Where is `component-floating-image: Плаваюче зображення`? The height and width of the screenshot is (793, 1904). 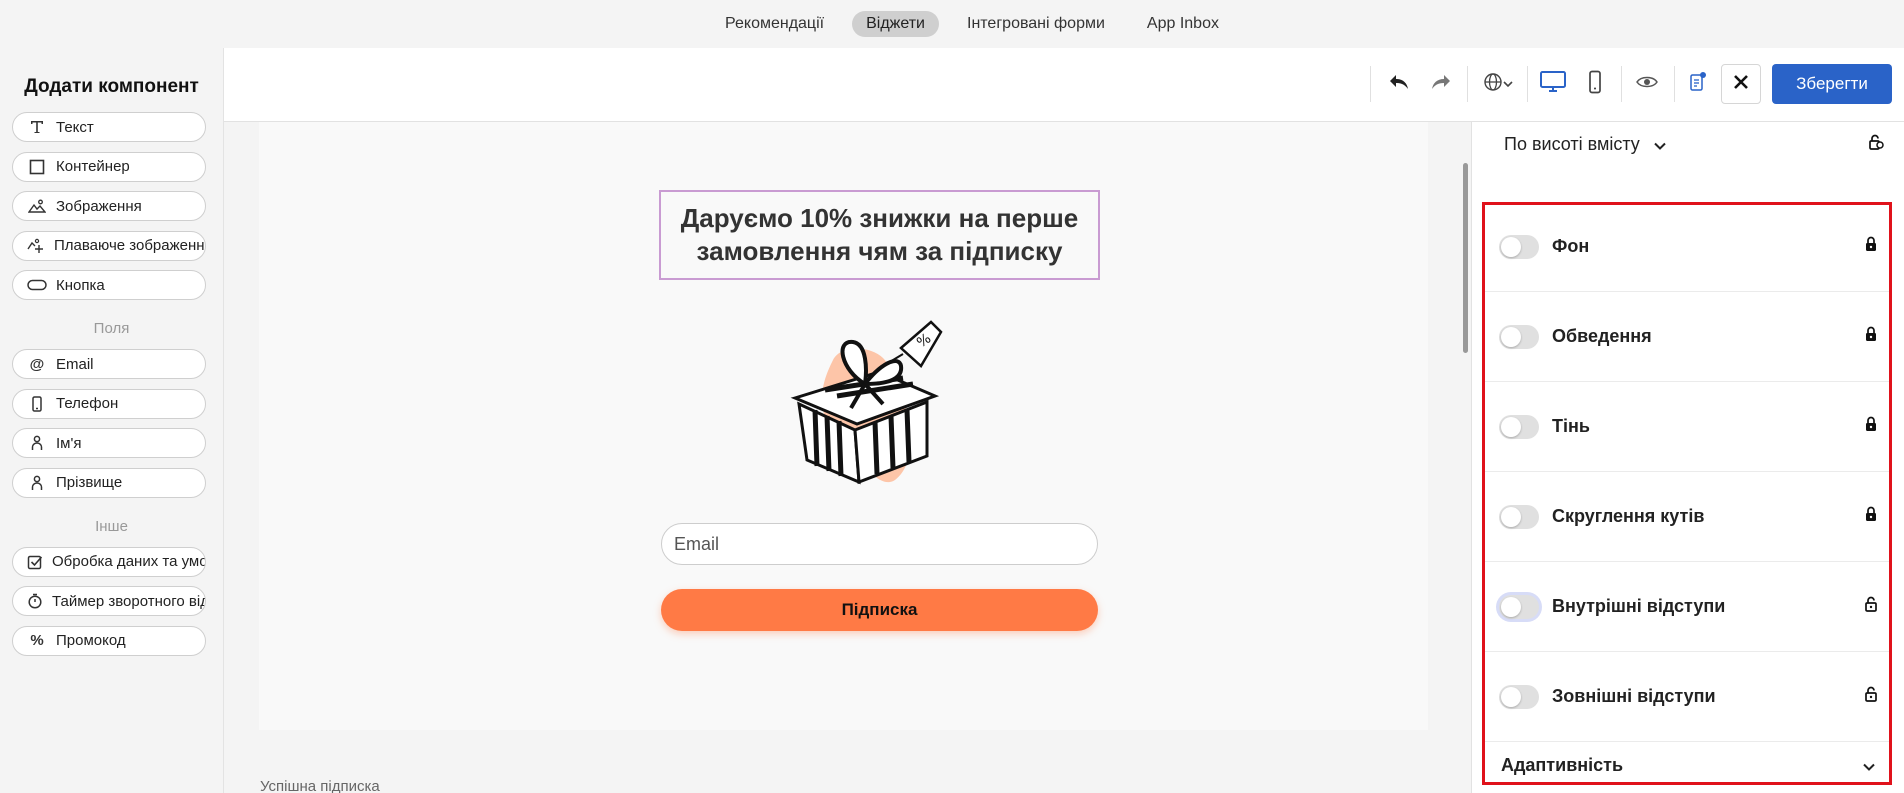
component-floating-image: Плаваюче зображення is located at coordinates (109, 245).